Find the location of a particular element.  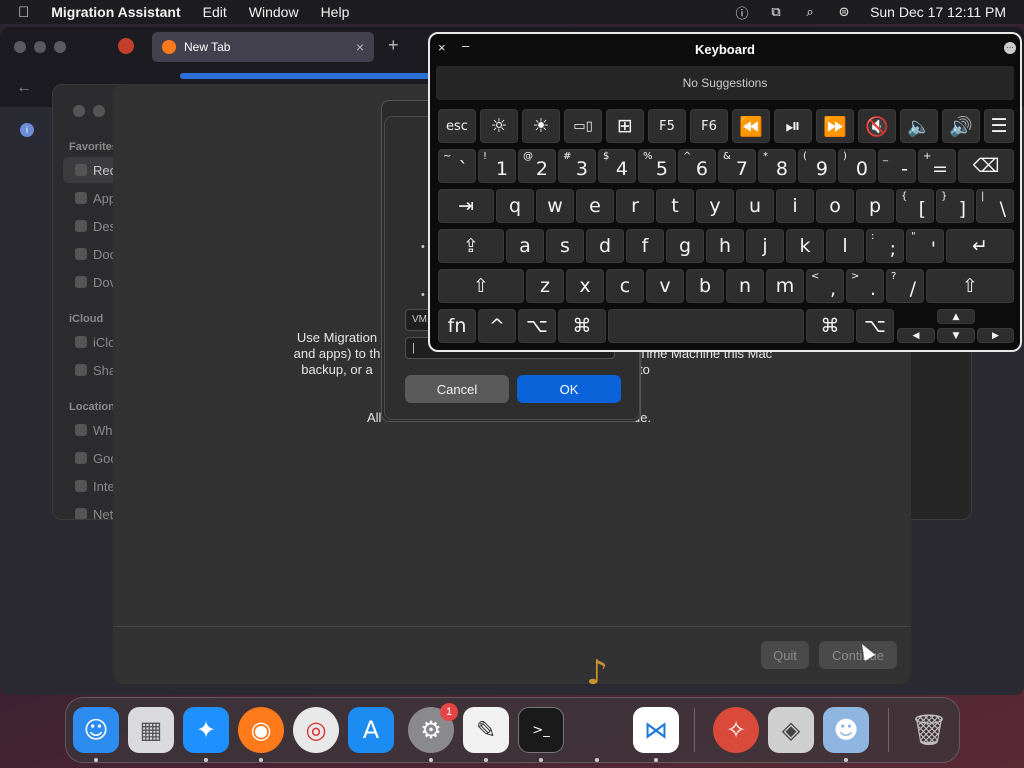

key-d: d is located at coordinates (605, 246).